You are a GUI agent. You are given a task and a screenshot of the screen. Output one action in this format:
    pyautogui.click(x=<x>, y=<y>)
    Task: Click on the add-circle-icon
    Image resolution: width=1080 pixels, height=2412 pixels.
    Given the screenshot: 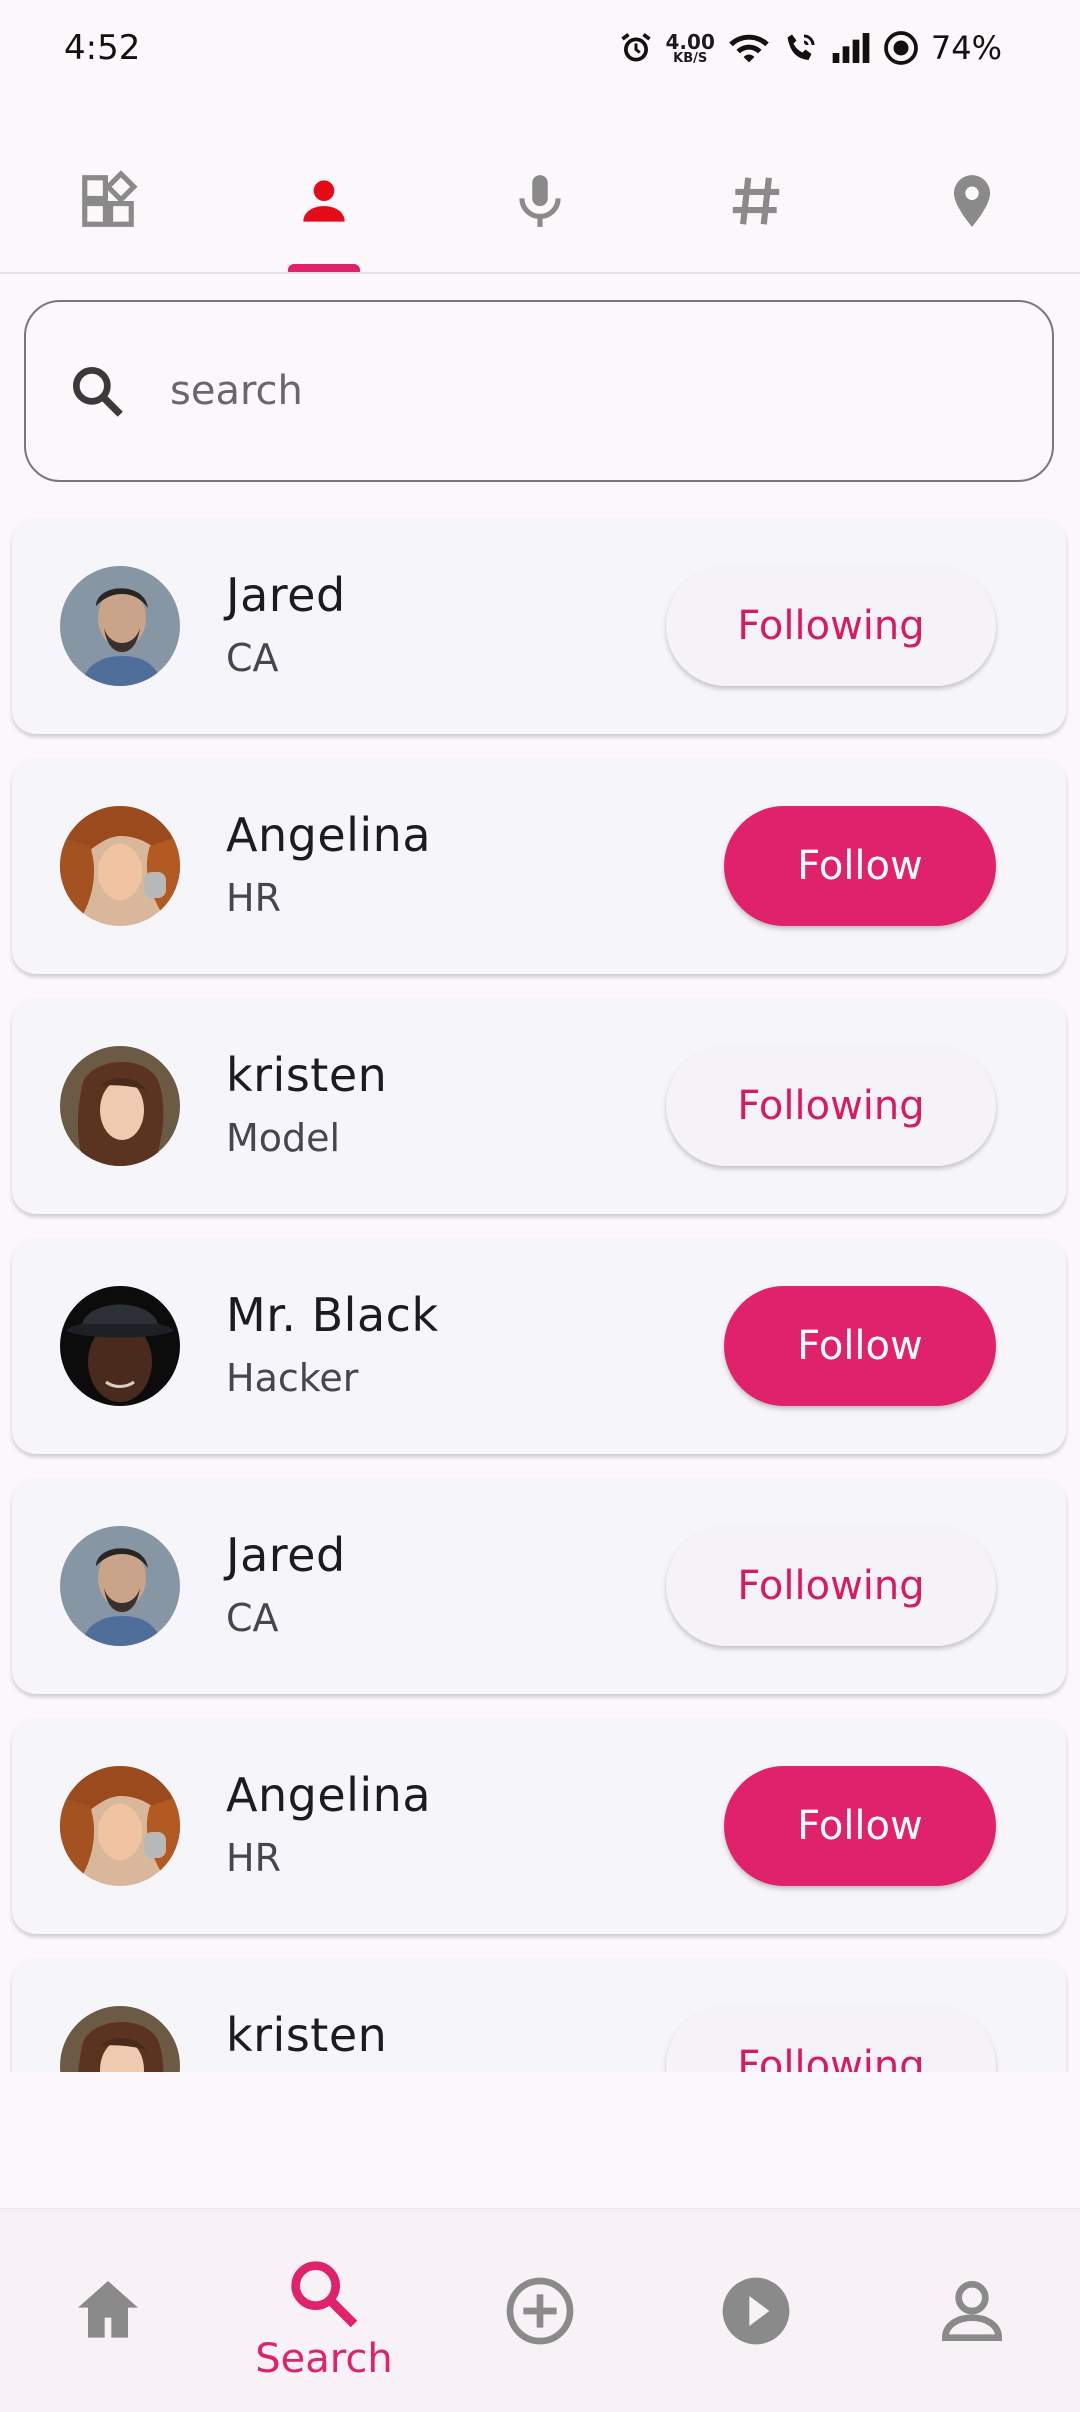 What is the action you would take?
    pyautogui.click(x=540, y=2310)
    